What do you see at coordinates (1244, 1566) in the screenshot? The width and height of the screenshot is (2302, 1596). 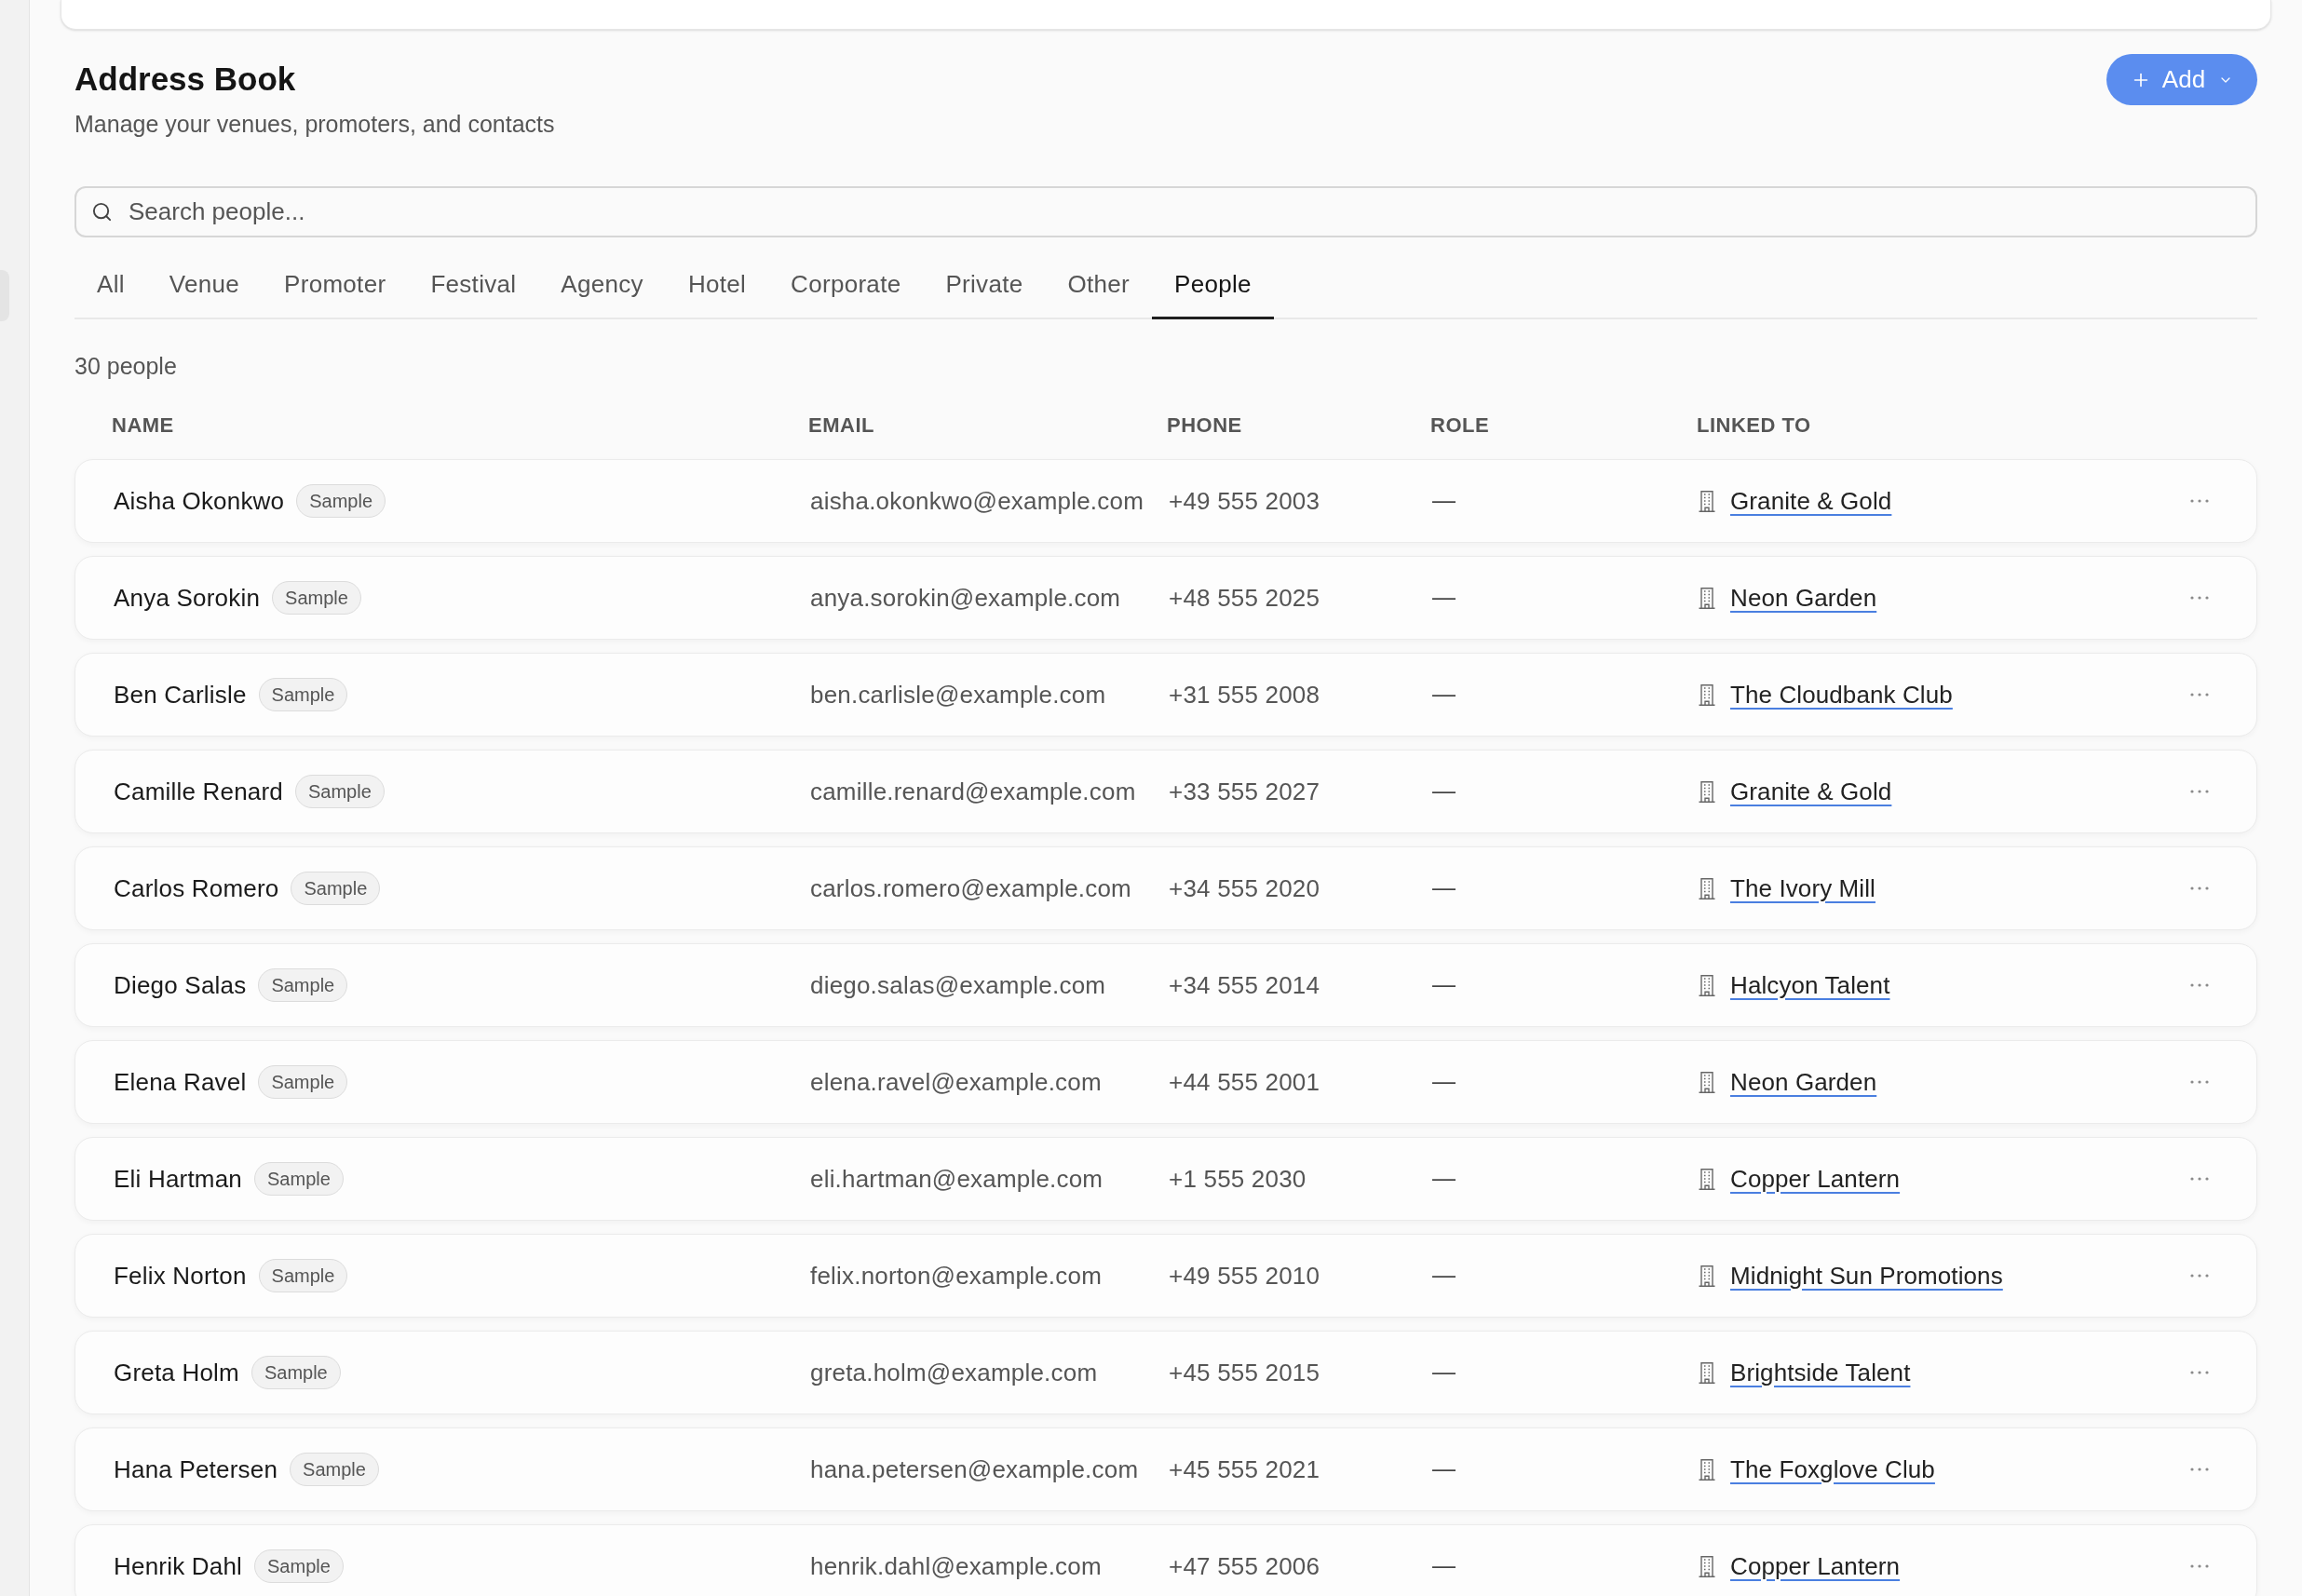 I see `phone-text: +47 555 2006` at bounding box center [1244, 1566].